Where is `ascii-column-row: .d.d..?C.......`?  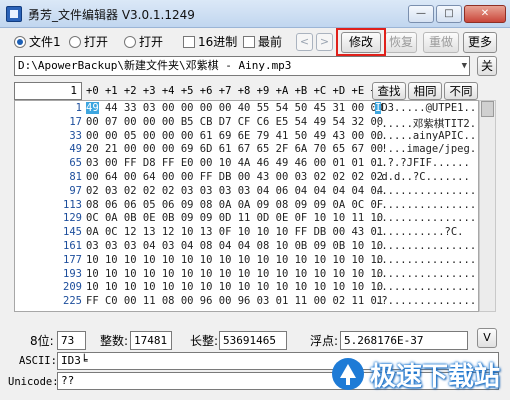
ascii-column-row: .d.d..?C....... is located at coordinates (422, 177).